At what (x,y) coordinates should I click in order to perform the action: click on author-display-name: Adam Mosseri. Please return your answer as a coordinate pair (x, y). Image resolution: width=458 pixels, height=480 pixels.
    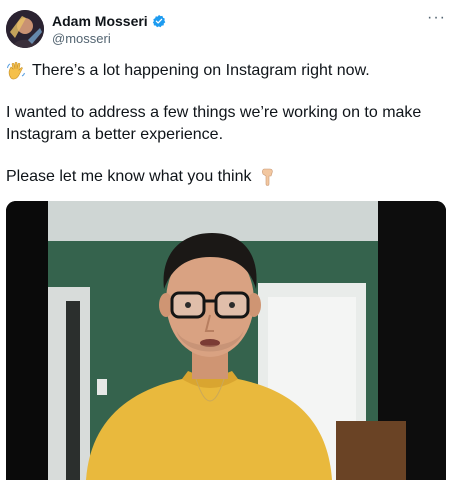
    Looking at the image, I should click on (100, 21).